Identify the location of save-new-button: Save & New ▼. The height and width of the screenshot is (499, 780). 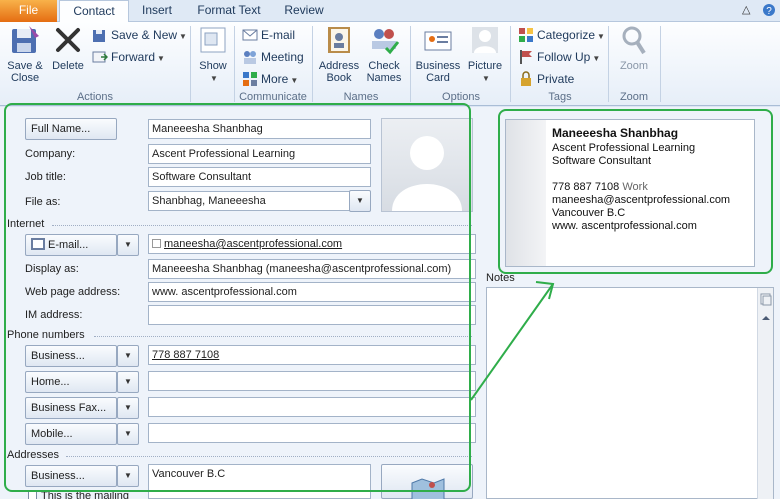
(139, 35).